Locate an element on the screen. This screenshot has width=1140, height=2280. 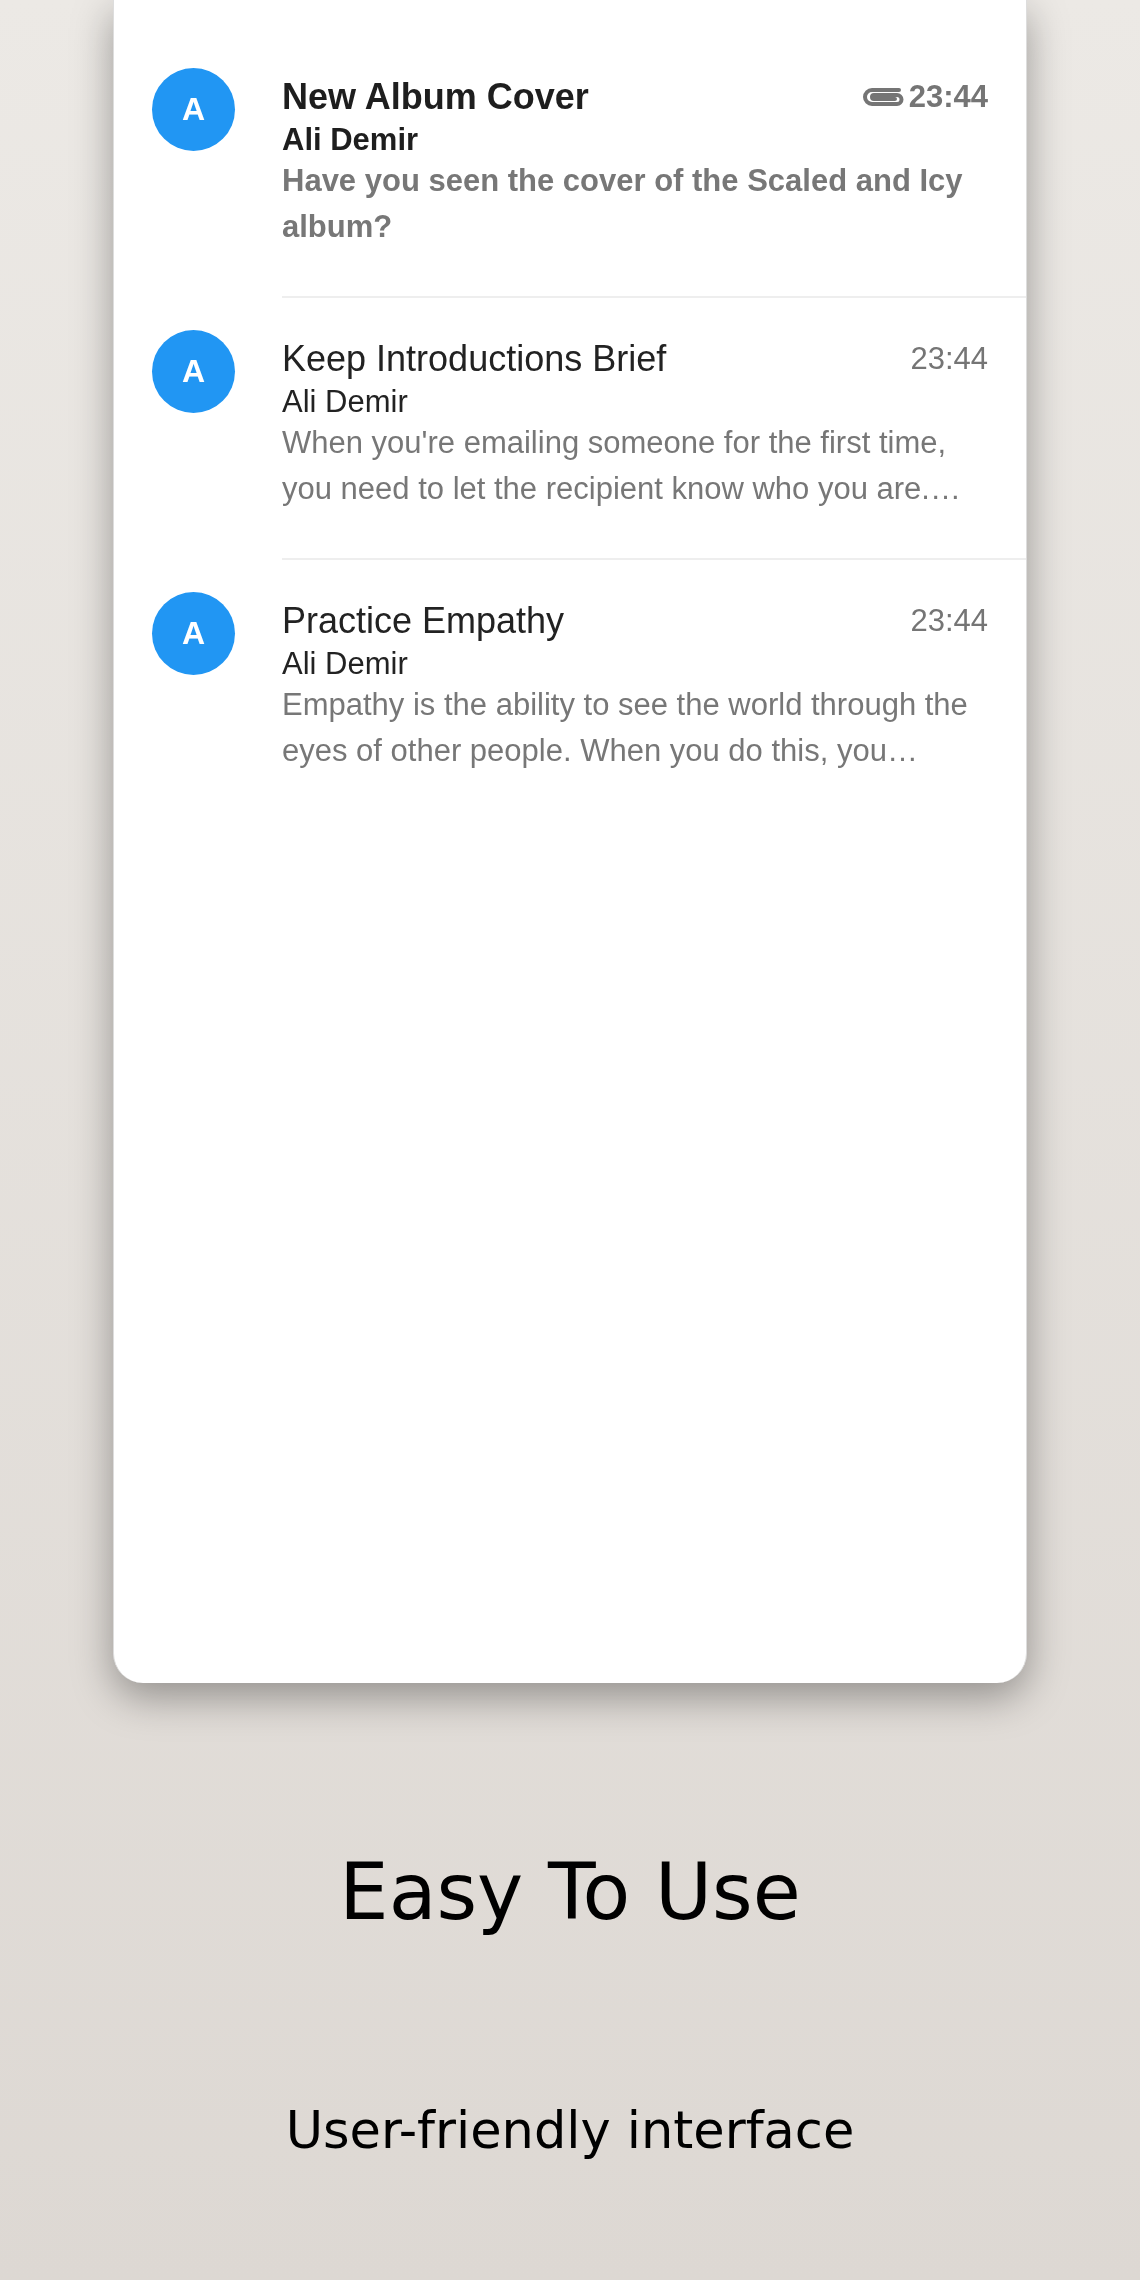
email-subject: Keep Introductions Brief is located at coordinates (475, 359).